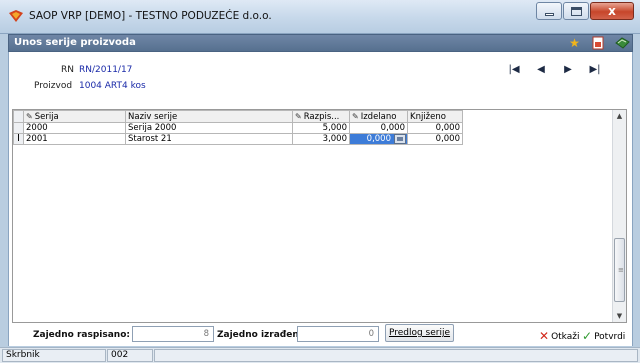 This screenshot has height=363, width=640. I want to click on grip-icon: ≡, so click(621, 270).